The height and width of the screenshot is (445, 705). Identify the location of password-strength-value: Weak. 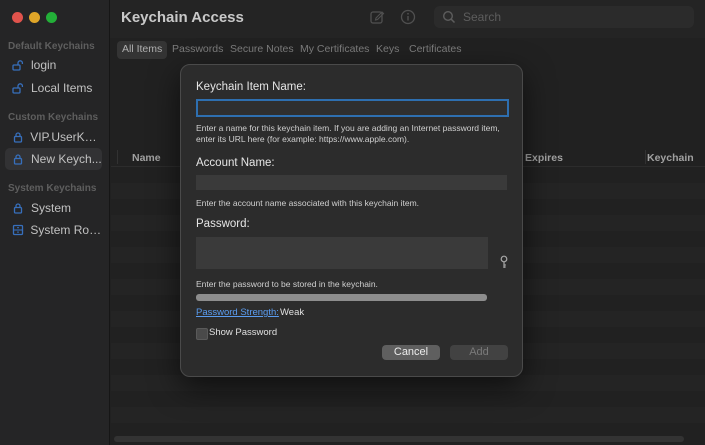
(292, 312).